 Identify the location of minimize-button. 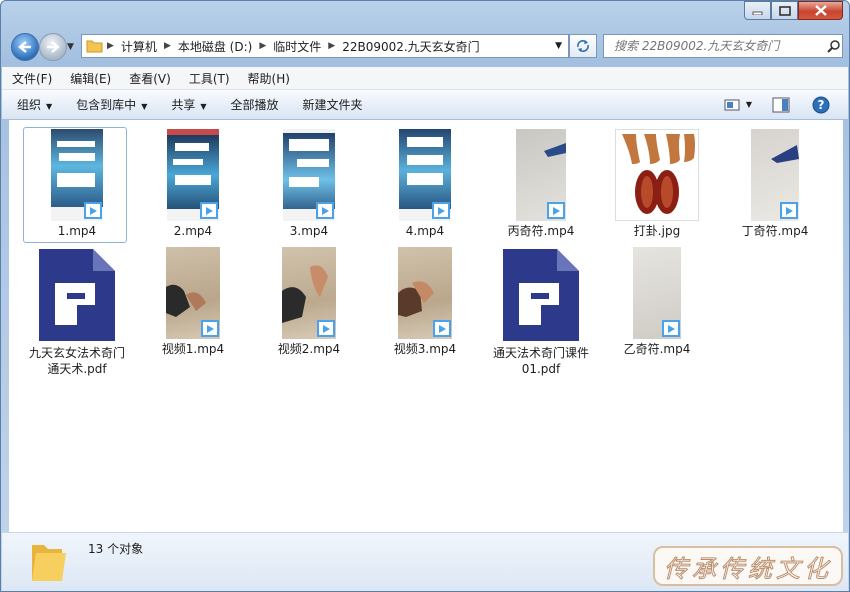
(757, 10).